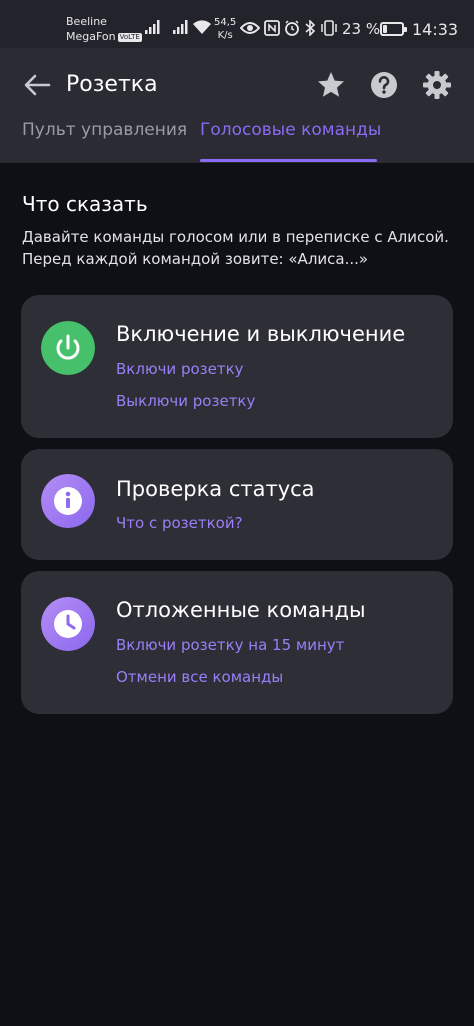 The image size is (474, 1026). Describe the element at coordinates (104, 29) in the screenshot. I see `carrier-info: Beeline MegaFon VoLTE` at that location.